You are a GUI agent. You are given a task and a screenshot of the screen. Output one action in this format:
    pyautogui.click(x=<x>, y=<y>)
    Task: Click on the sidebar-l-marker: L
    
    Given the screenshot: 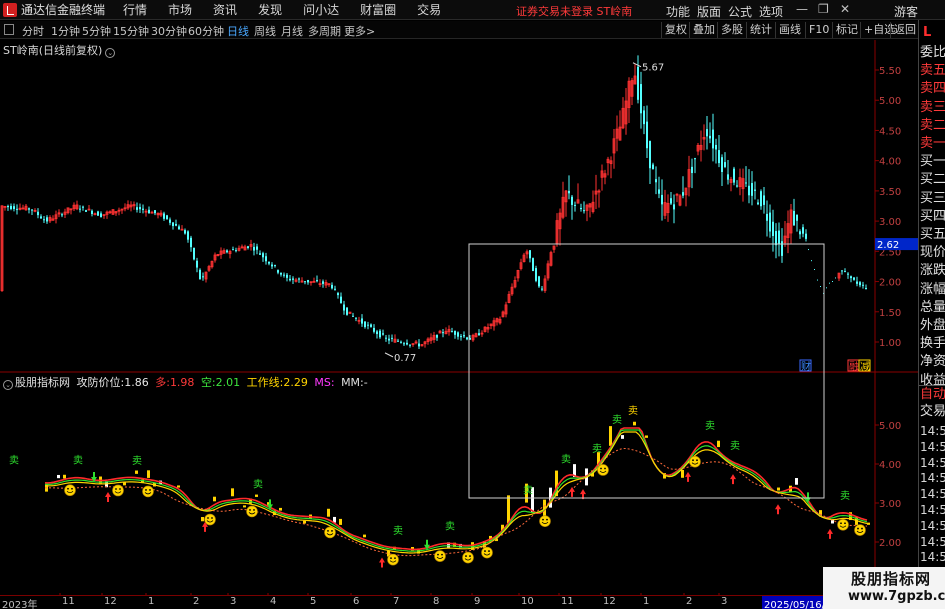 What is the action you would take?
    pyautogui.click(x=927, y=32)
    